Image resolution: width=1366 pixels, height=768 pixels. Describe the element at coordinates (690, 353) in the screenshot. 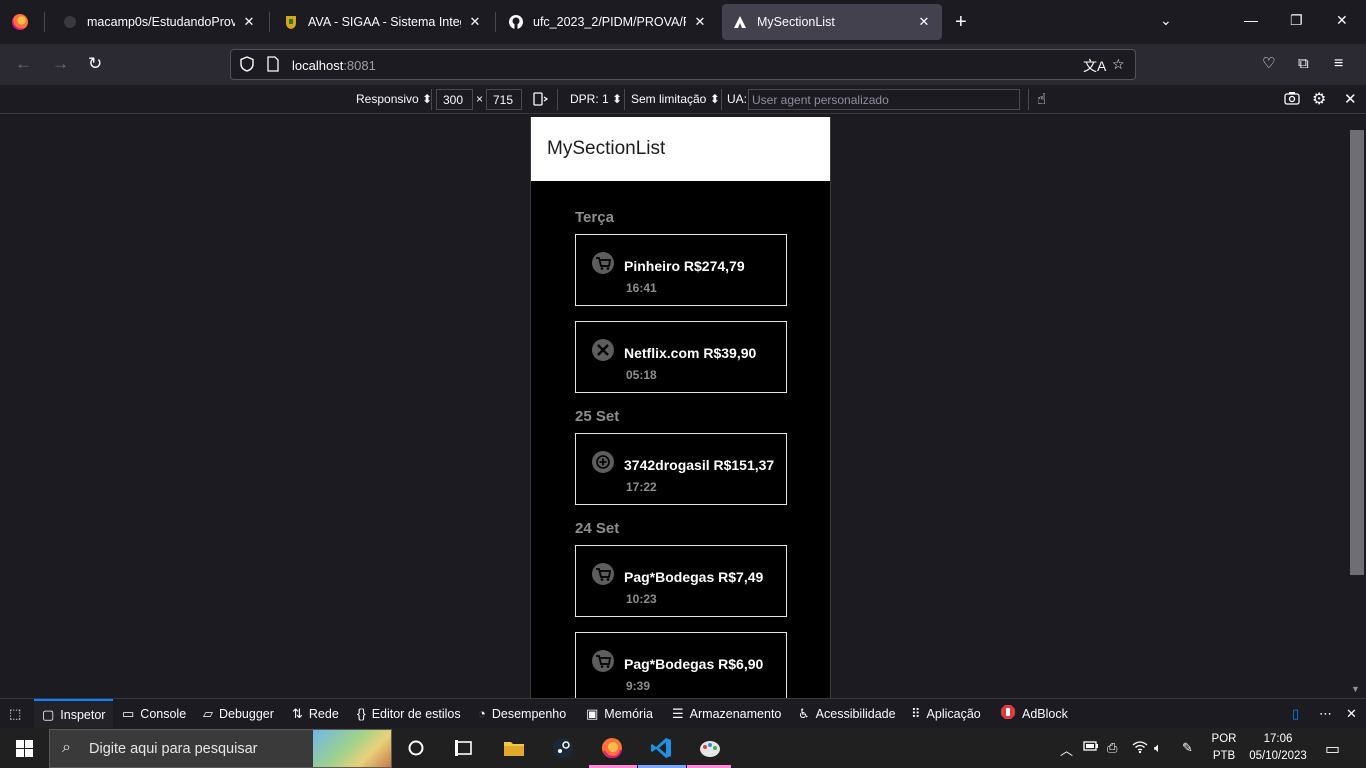

I see `transaction-title: Netflix.com R$39,90` at that location.